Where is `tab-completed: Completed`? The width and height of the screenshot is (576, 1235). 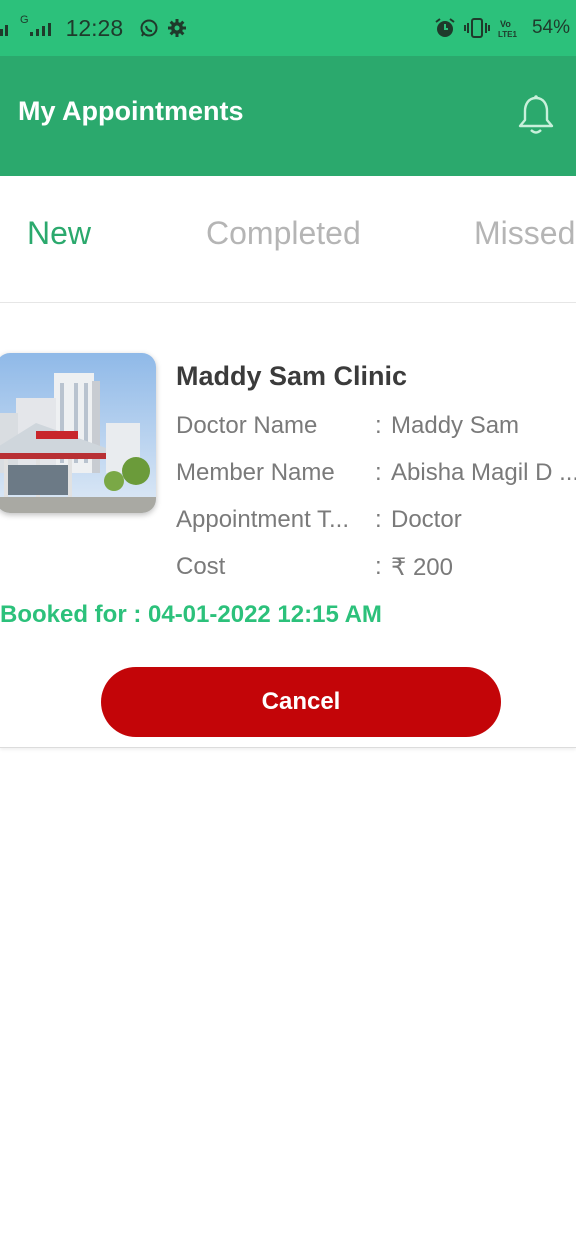
tab-completed: Completed is located at coordinates (283, 233).